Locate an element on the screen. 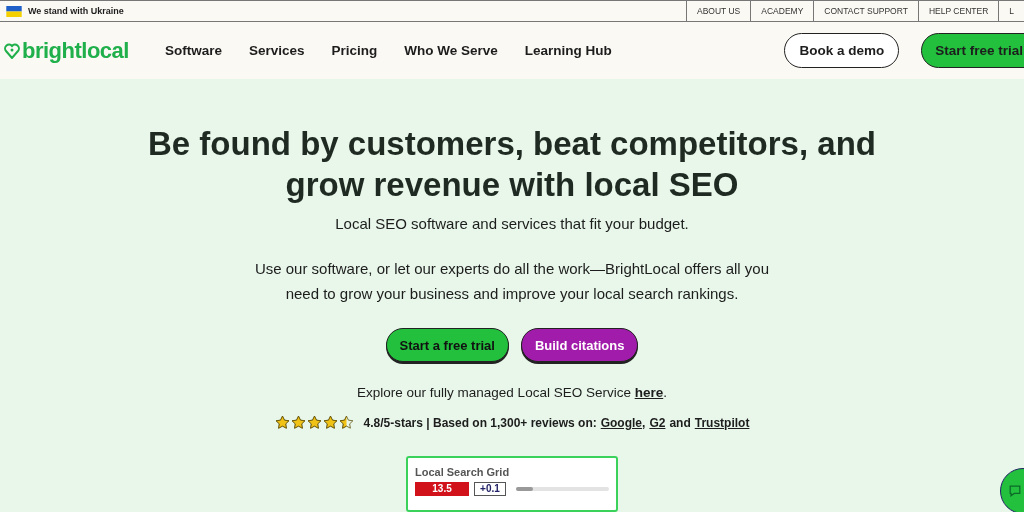  start-trial-button: Start free trial is located at coordinates (972, 50).